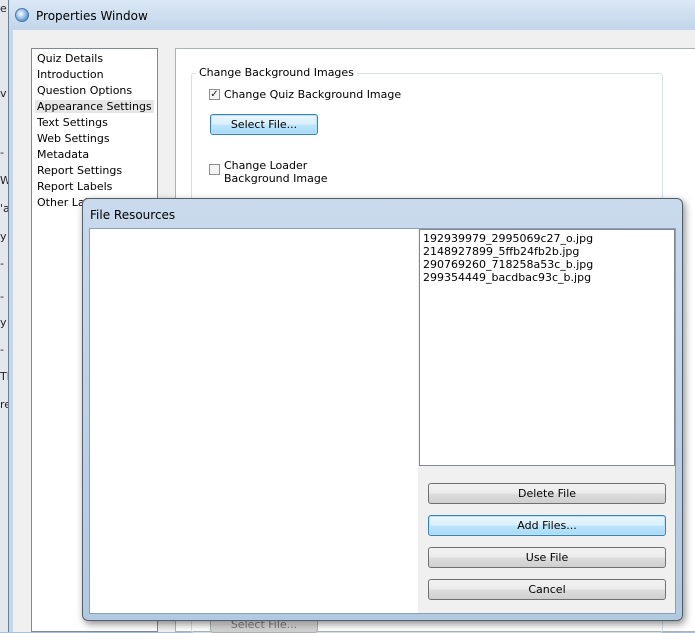 The height and width of the screenshot is (633, 695). What do you see at coordinates (72, 122) in the screenshot?
I see `nav-item-text-settings: Text Settings` at bounding box center [72, 122].